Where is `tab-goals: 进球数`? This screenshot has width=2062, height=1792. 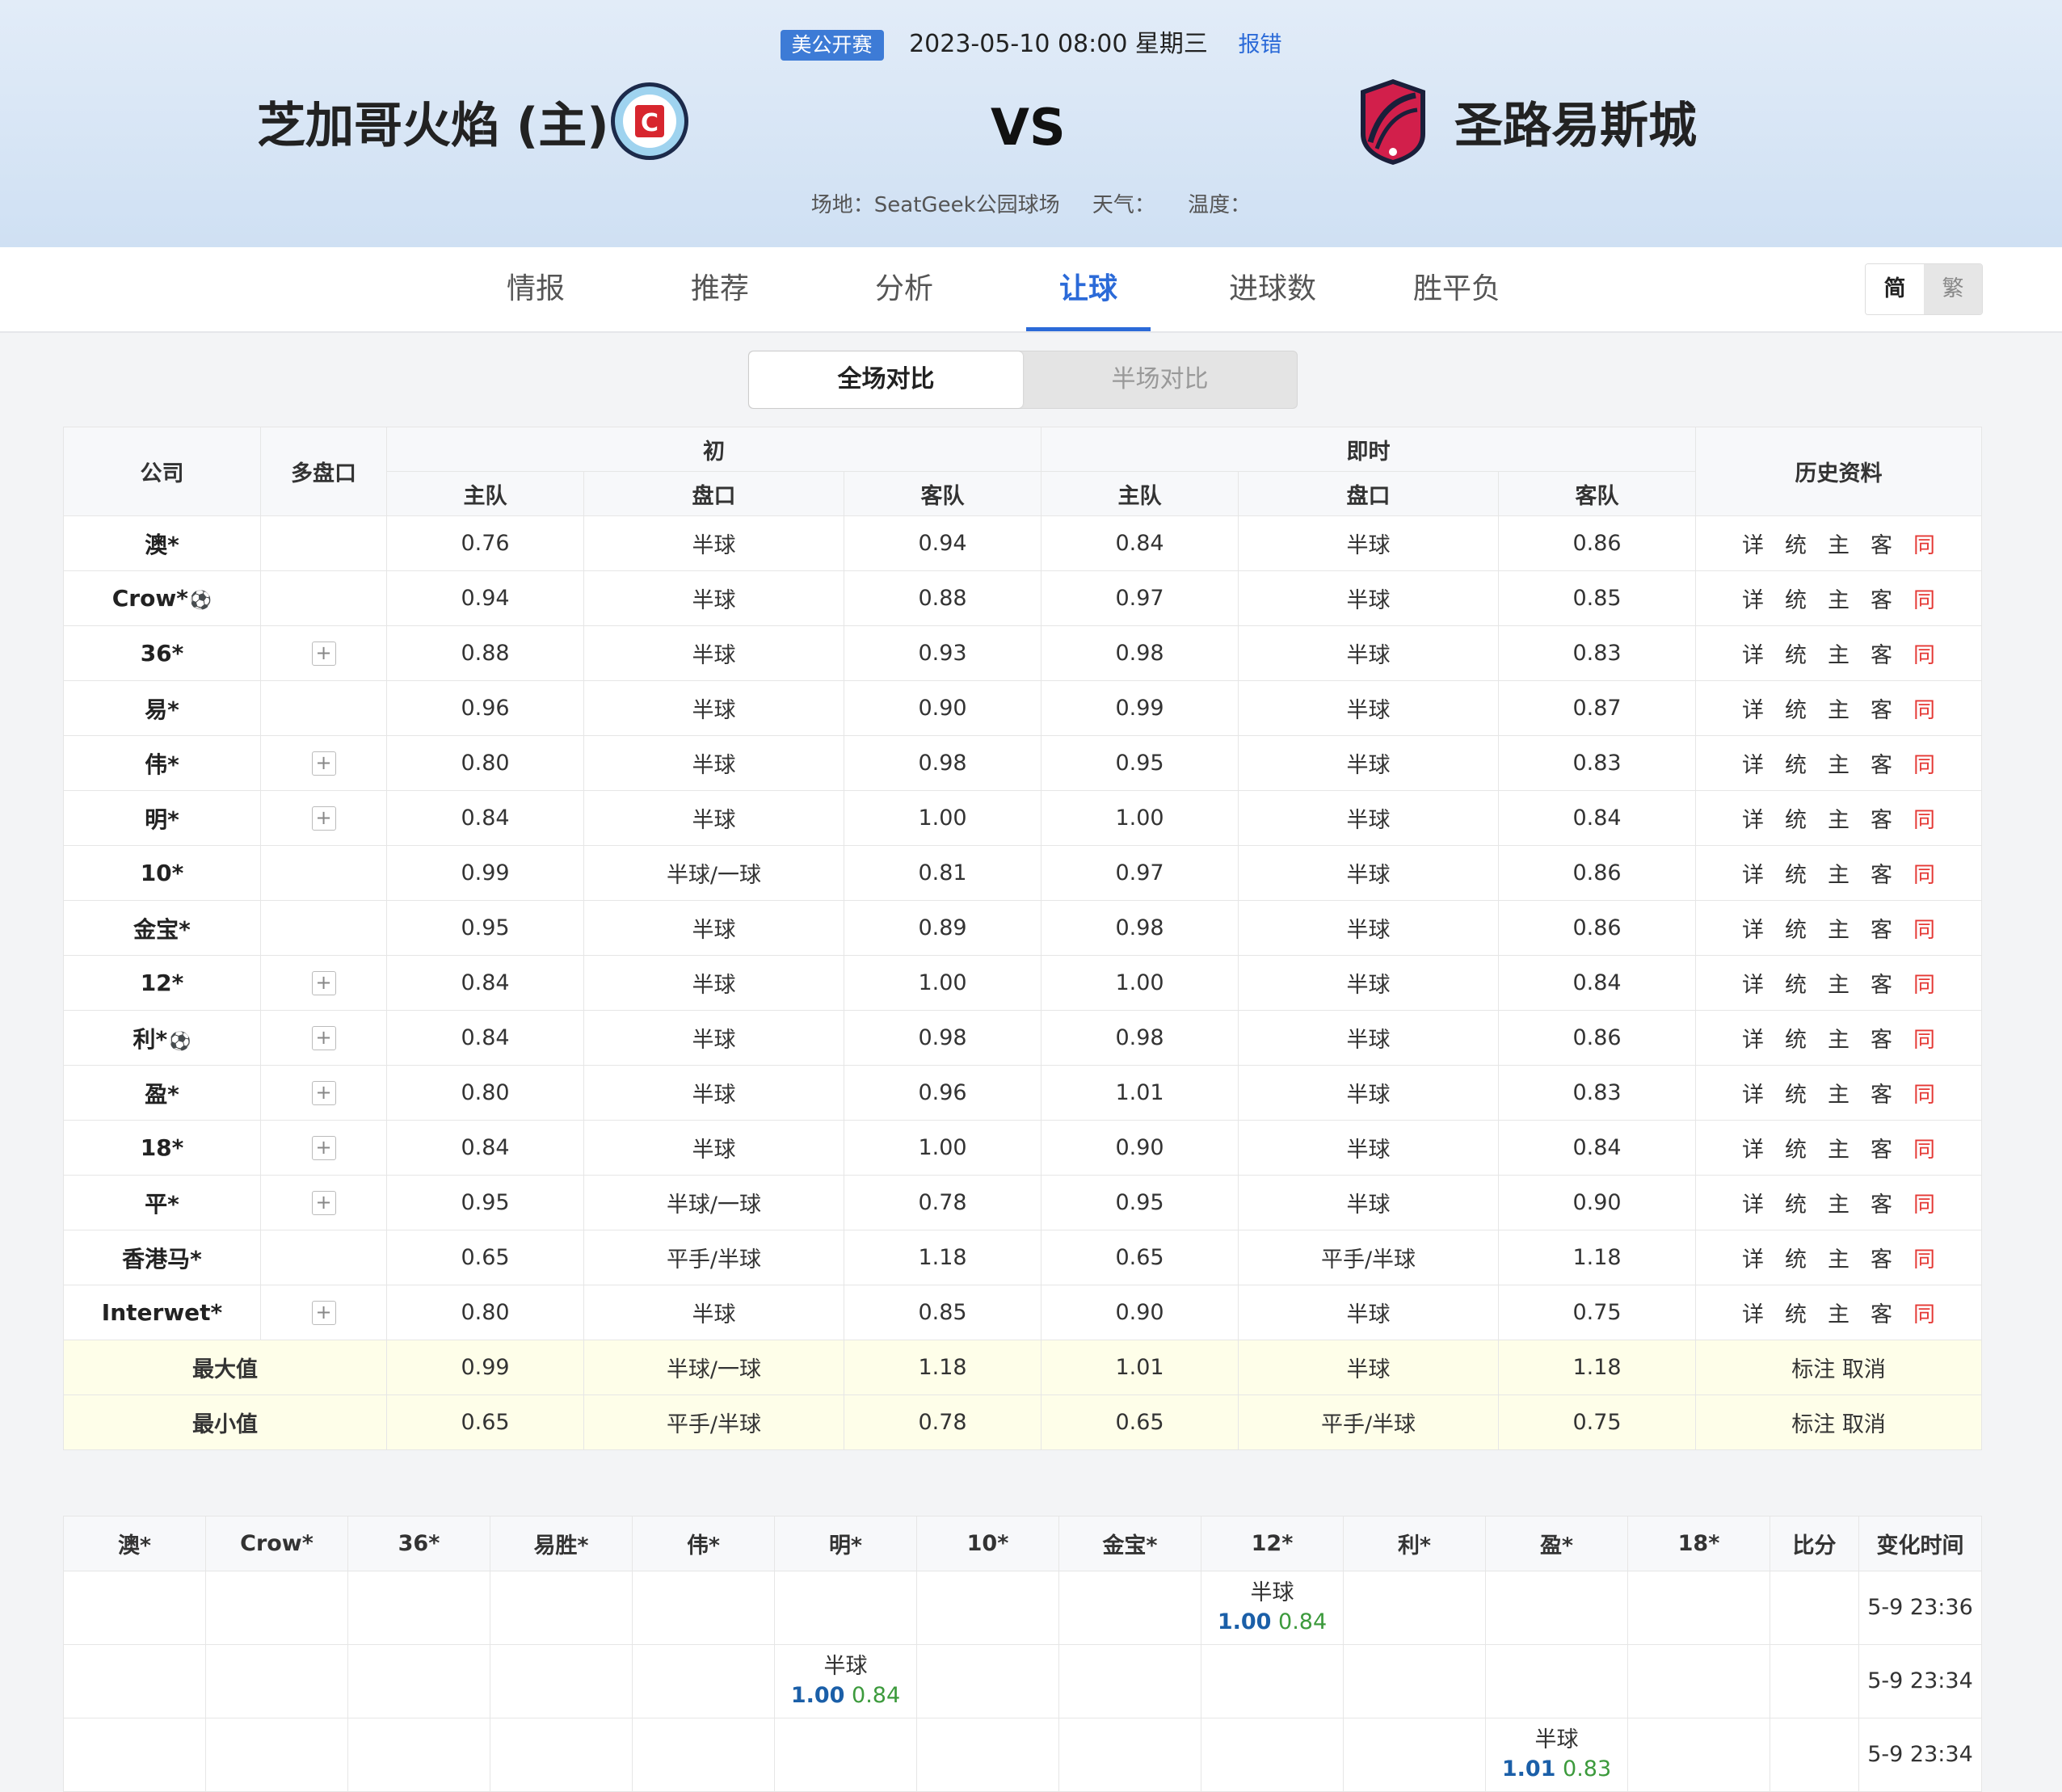 tab-goals: 进球数 is located at coordinates (1272, 289).